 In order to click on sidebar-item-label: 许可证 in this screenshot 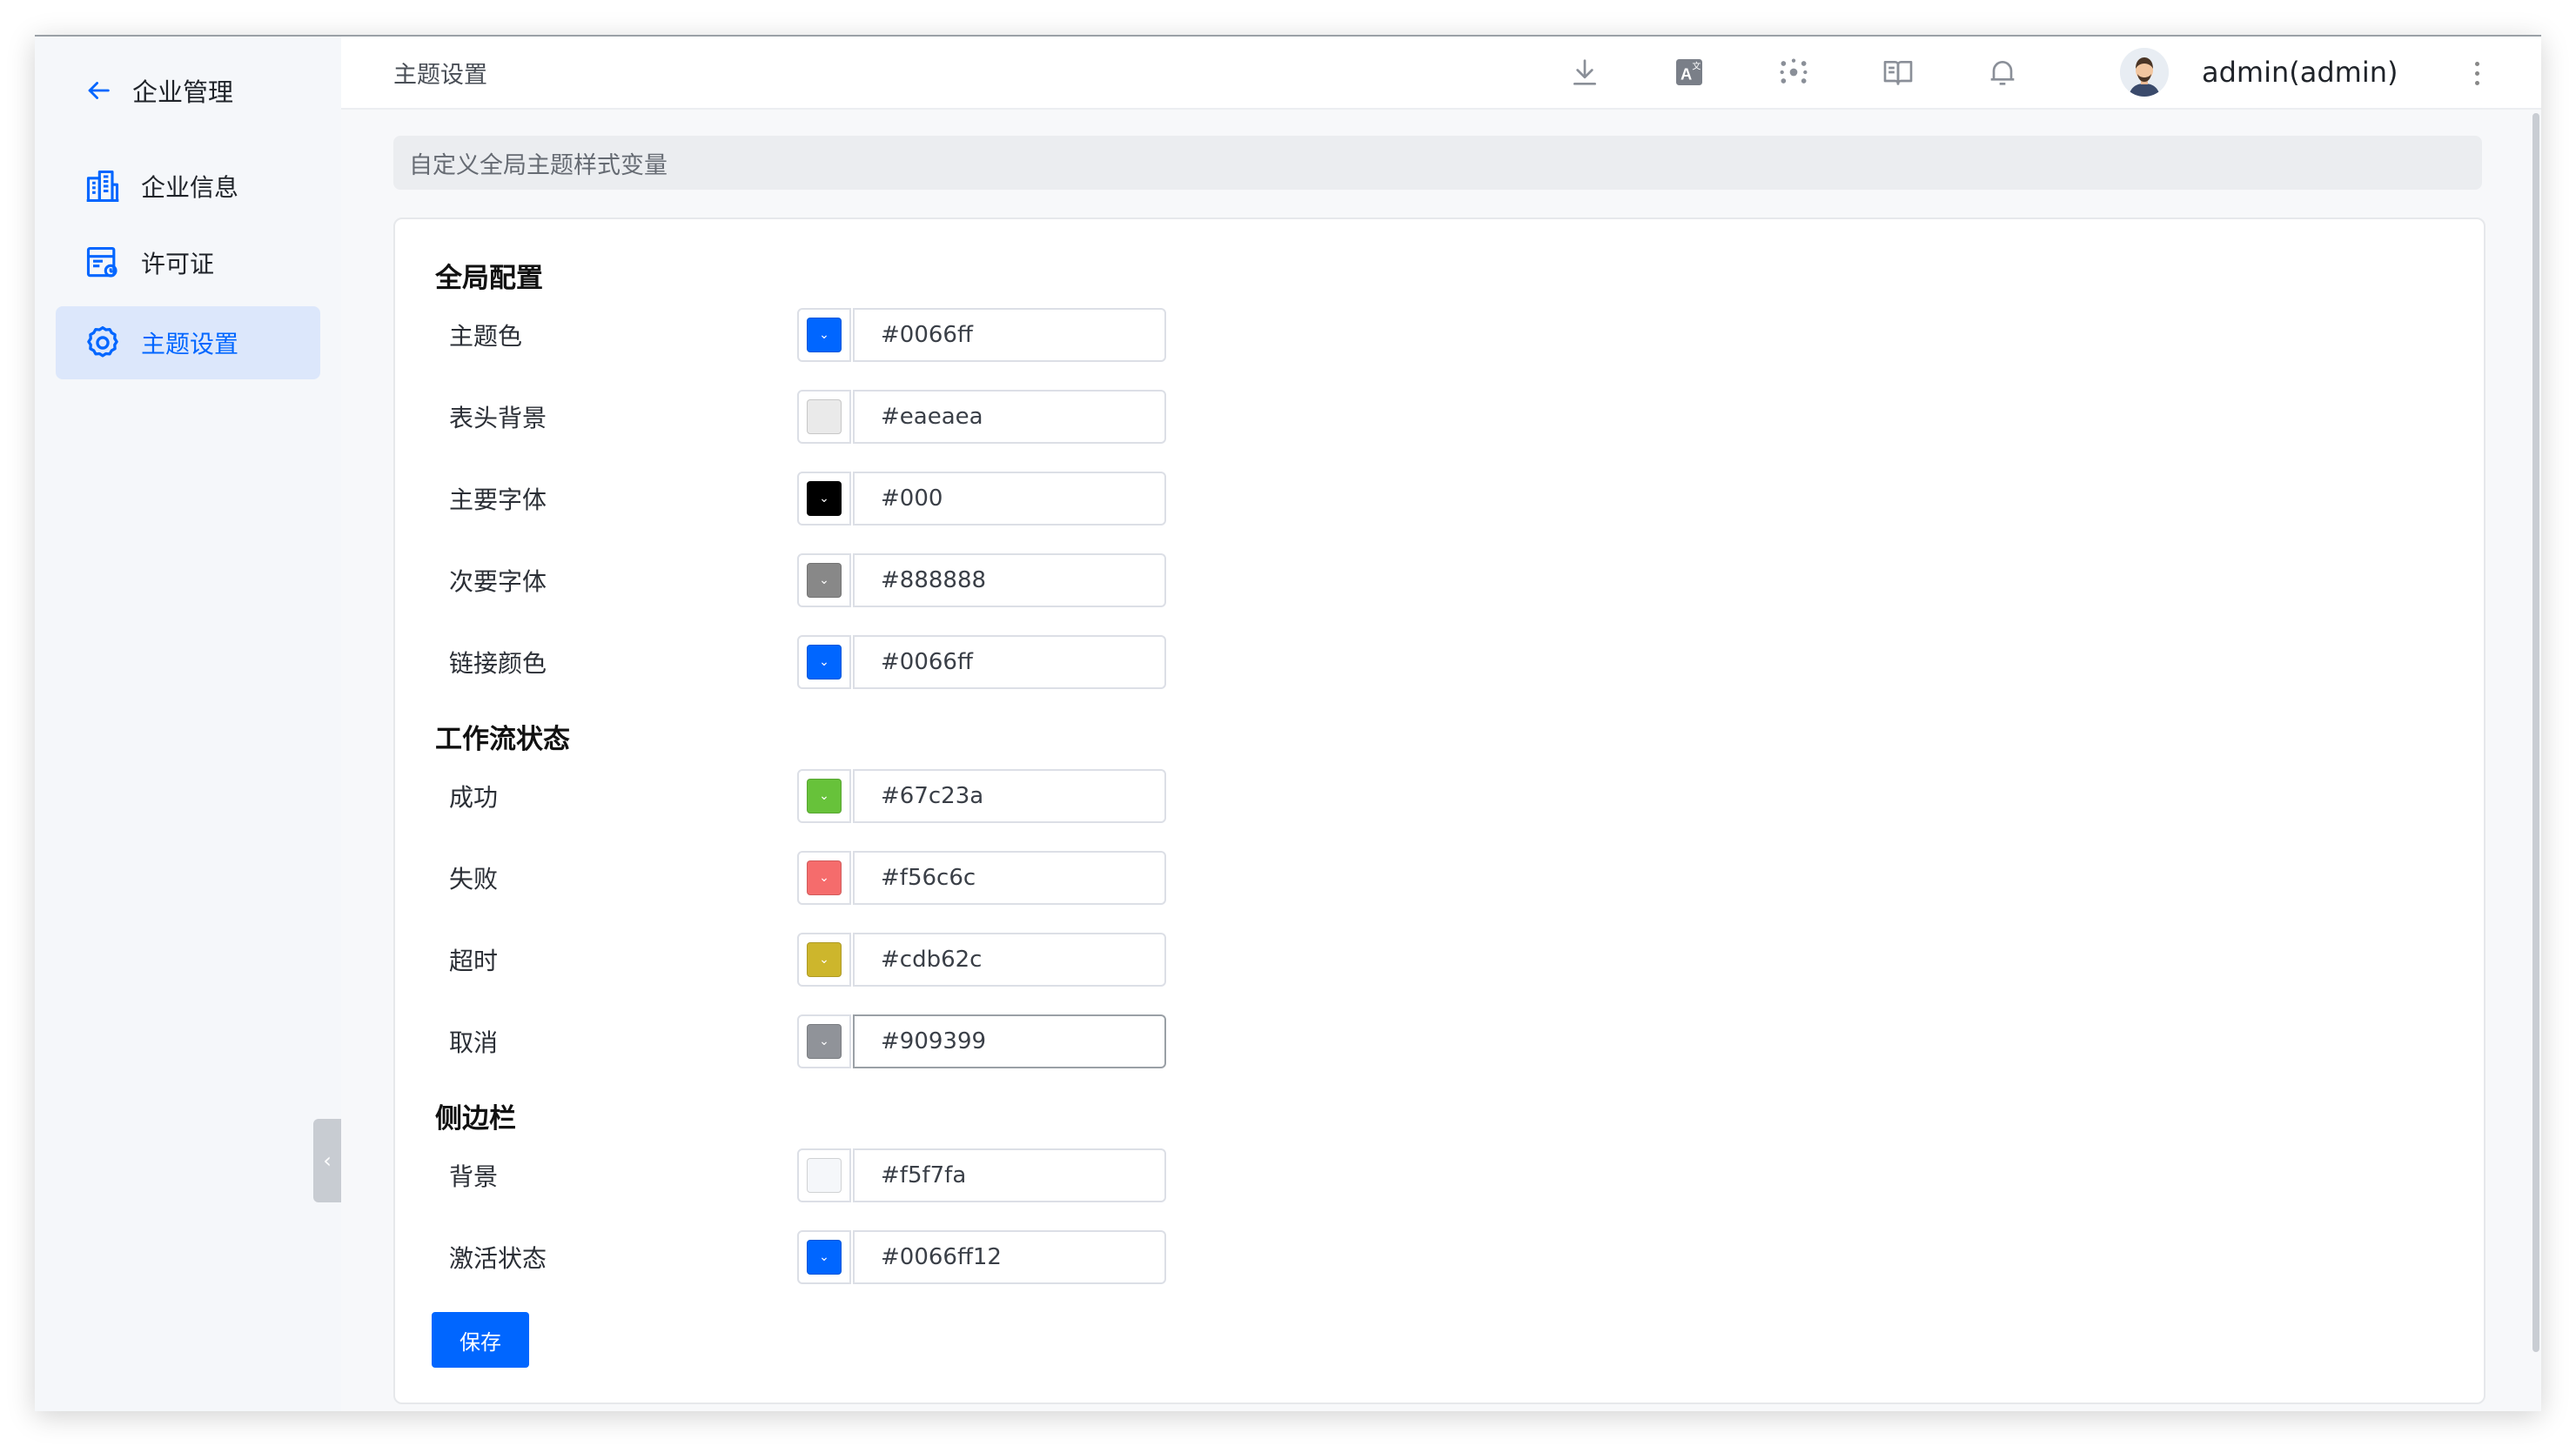, I will do `click(178, 264)`.